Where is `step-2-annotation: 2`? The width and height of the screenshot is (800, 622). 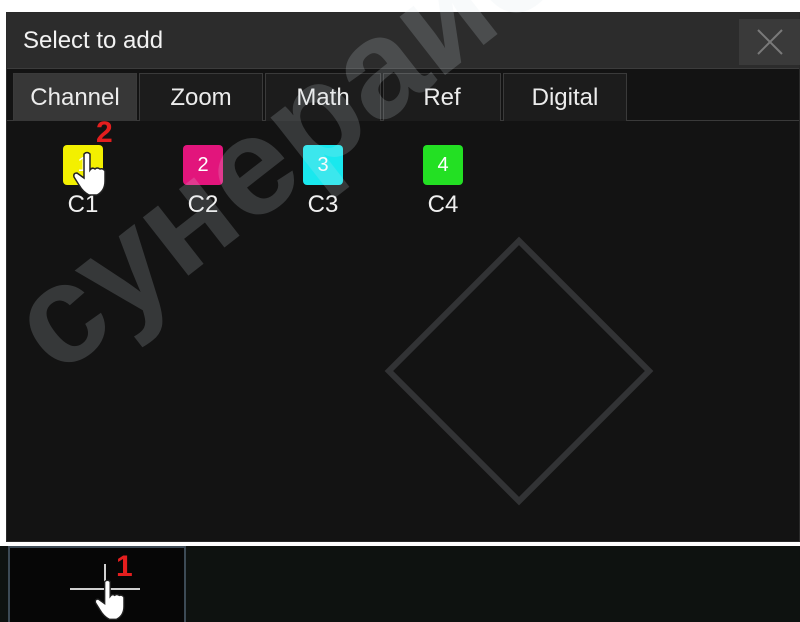 step-2-annotation: 2 is located at coordinates (104, 132).